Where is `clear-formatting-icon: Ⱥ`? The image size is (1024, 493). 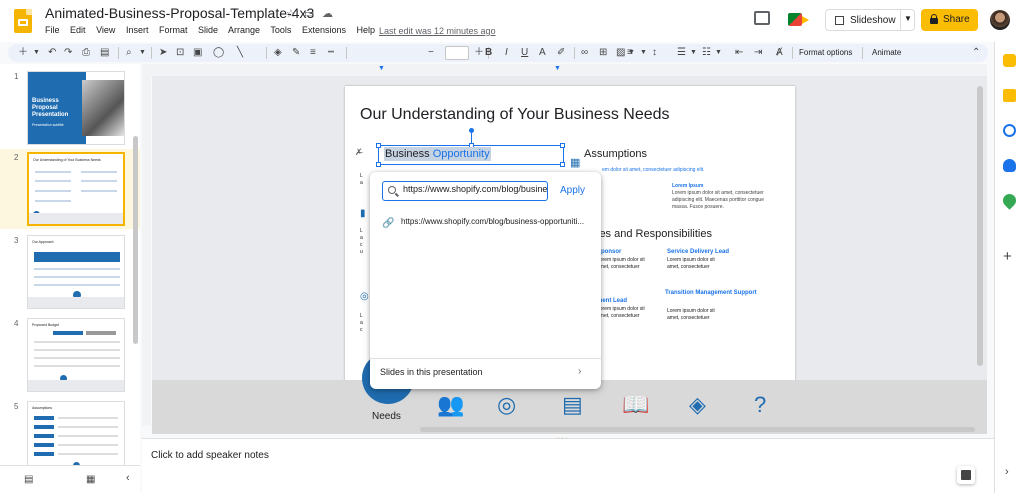
clear-formatting-icon: Ⱥ is located at coordinates (779, 53).